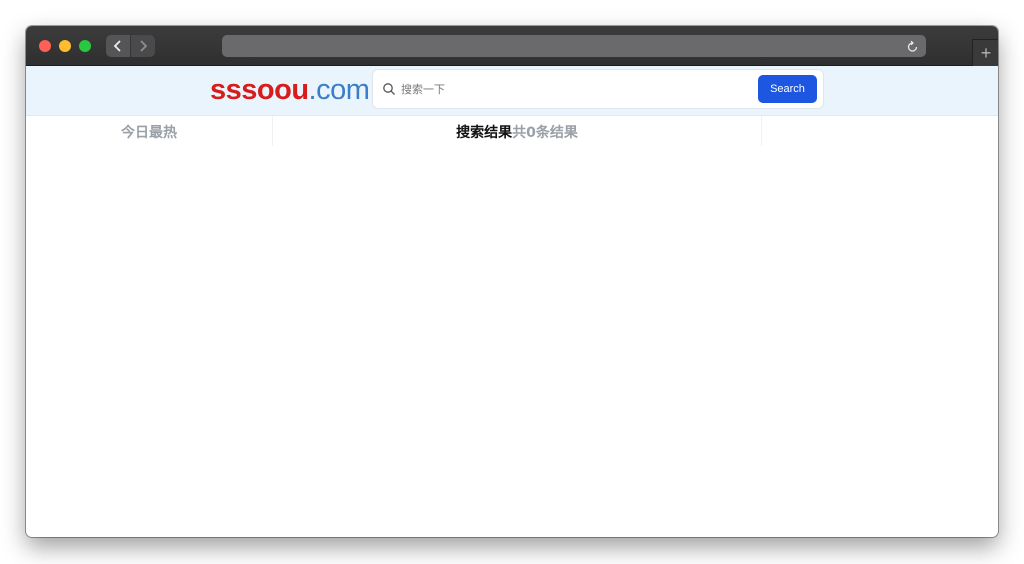 This screenshot has height=564, width=1024. I want to click on search-input, so click(571, 89).